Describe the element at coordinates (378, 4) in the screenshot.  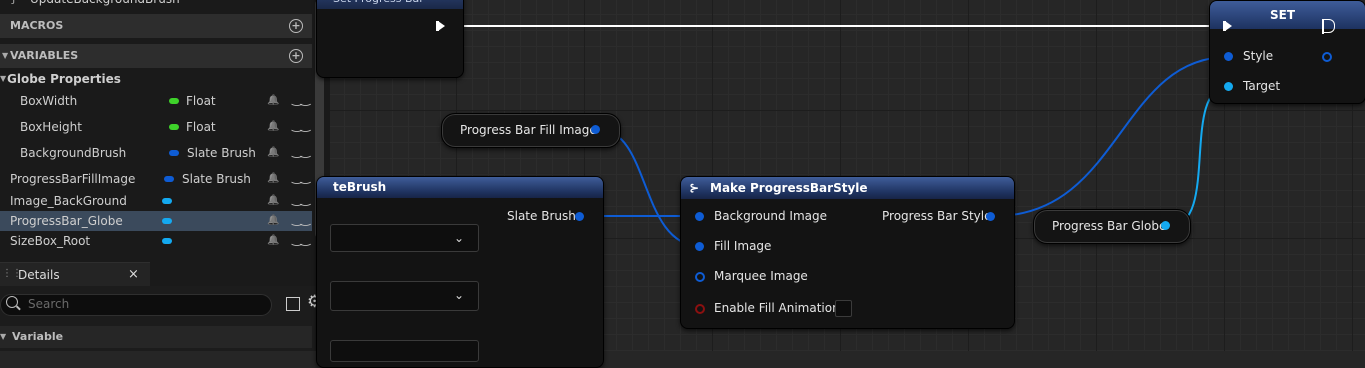
I see `node-title: Set Progress Bar` at that location.